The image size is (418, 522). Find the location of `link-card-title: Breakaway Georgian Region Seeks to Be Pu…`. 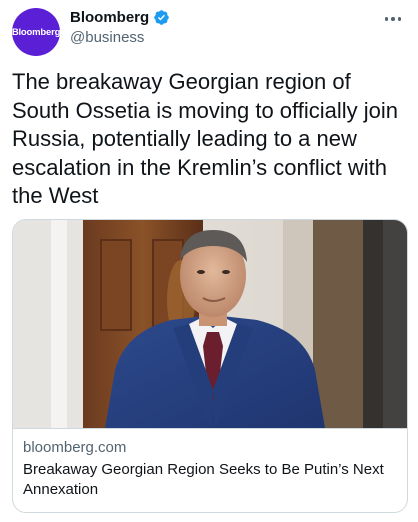

link-card-title: Breakaway Georgian Region Seeks to Be Pu… is located at coordinates (203, 479).